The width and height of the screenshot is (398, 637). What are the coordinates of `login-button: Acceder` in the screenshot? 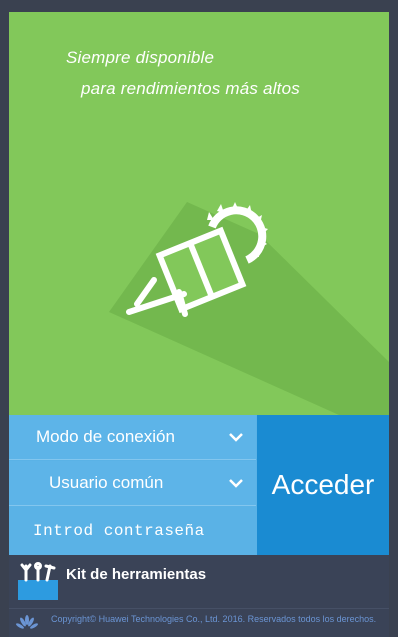 It's located at (323, 485).